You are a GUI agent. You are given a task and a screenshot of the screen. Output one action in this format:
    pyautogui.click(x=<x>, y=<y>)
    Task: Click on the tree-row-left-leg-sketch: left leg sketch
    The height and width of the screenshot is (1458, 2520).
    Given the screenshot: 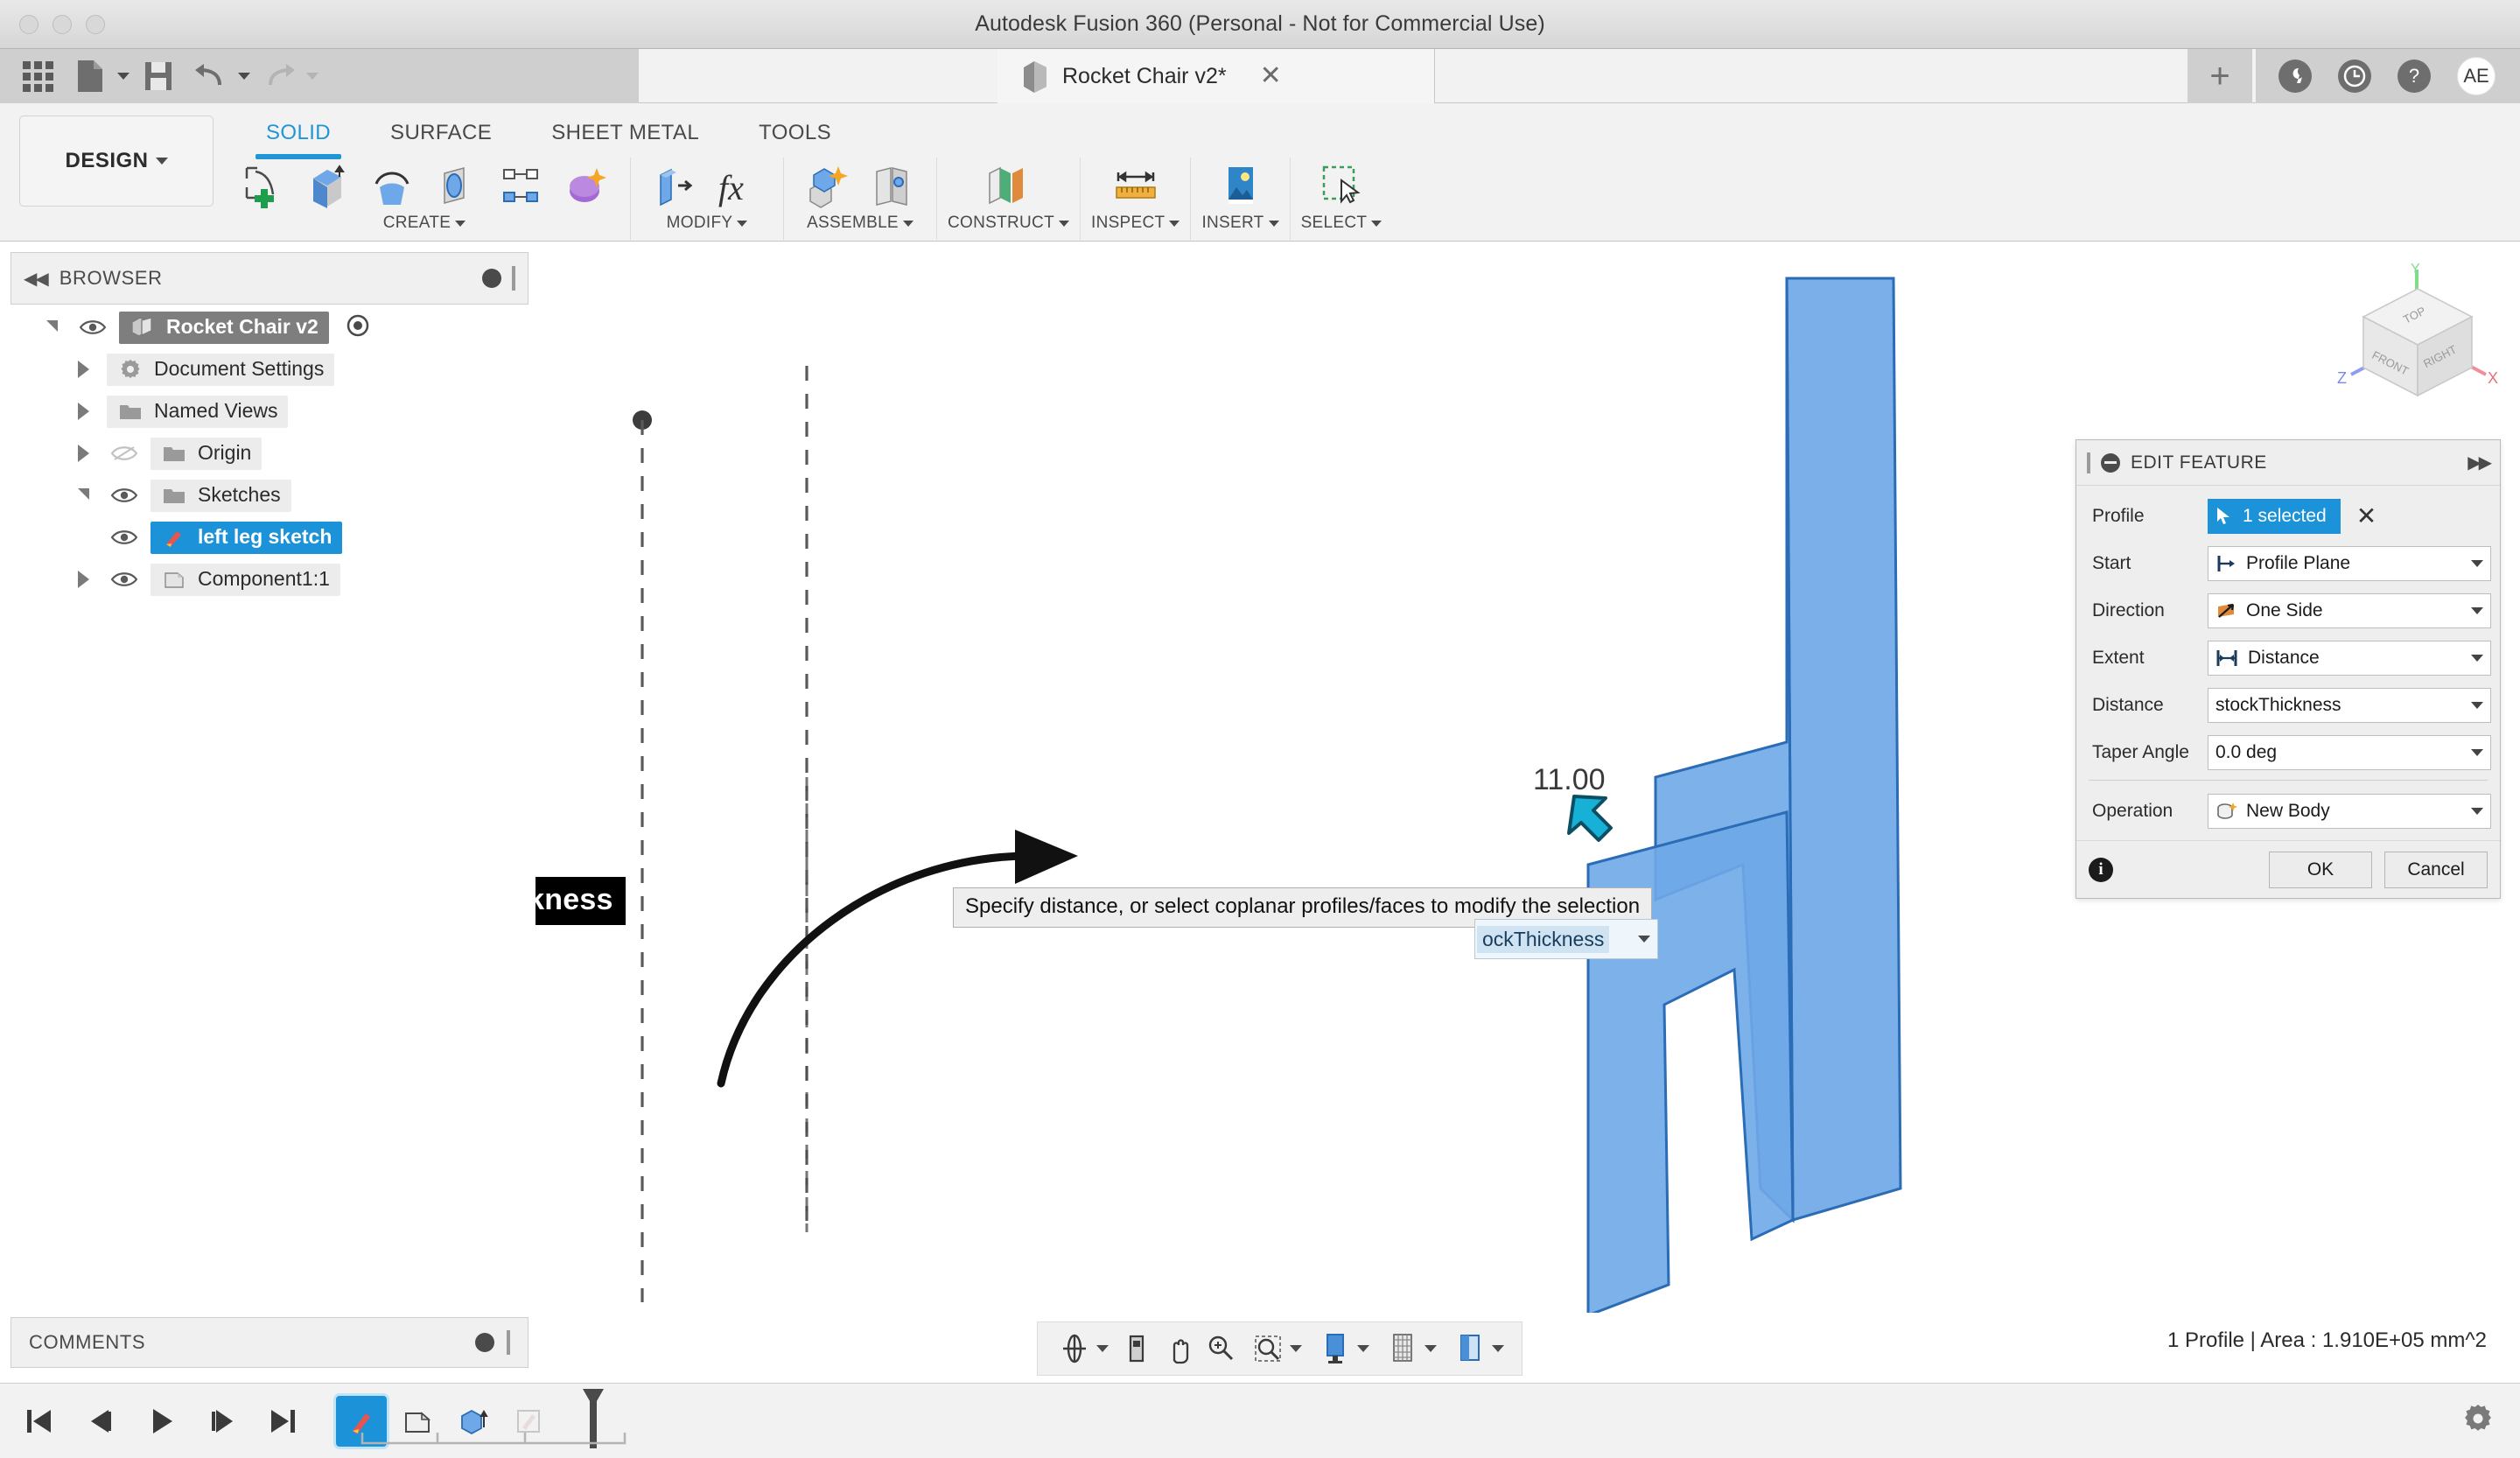 What is the action you would take?
    pyautogui.click(x=269, y=537)
    